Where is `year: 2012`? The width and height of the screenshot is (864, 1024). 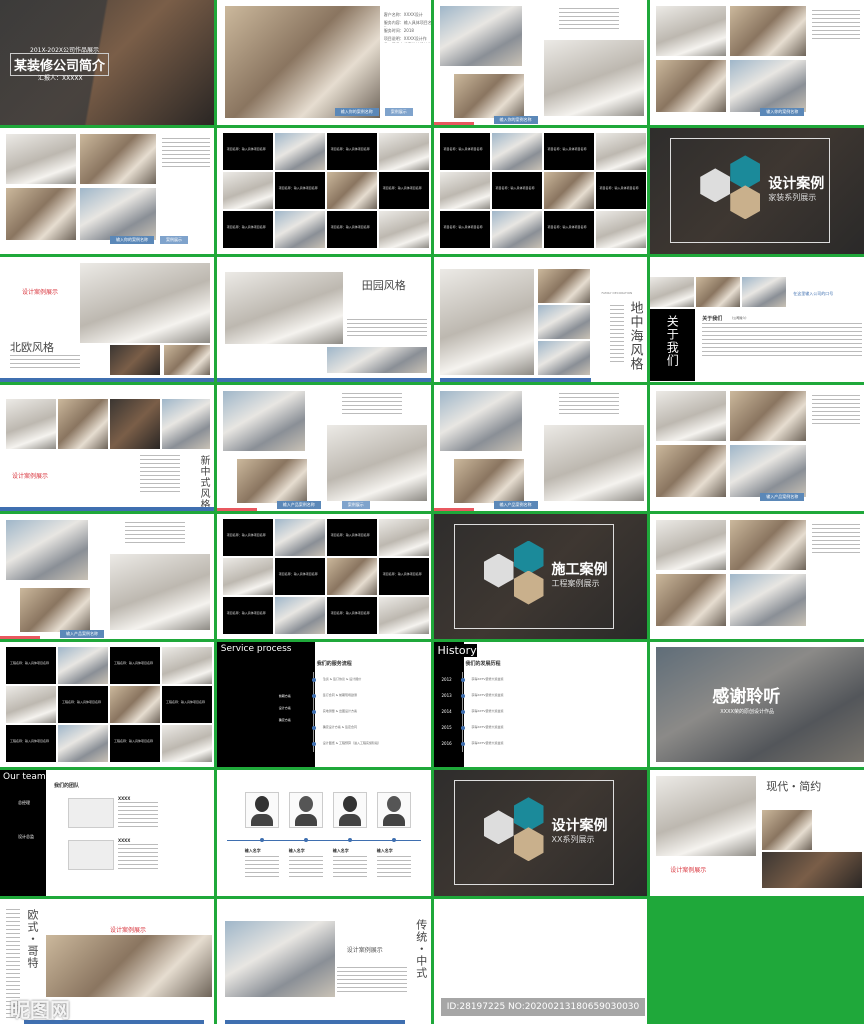 year: 2012 is located at coordinates (446, 679).